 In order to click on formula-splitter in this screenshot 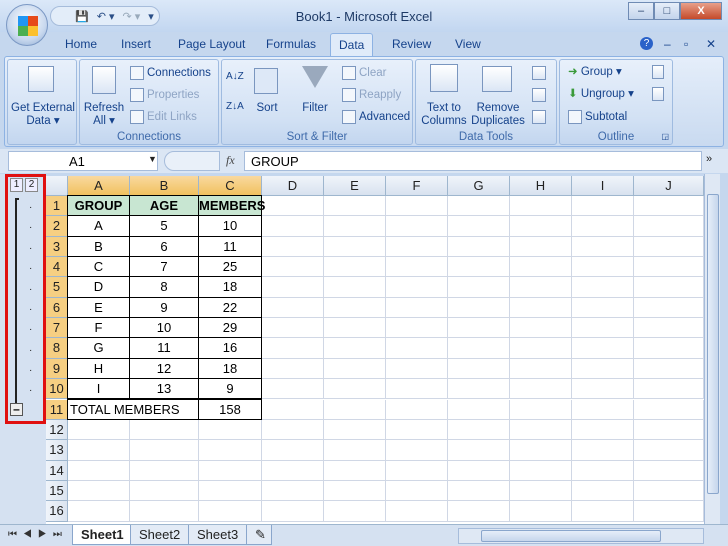, I will do `click(192, 161)`.